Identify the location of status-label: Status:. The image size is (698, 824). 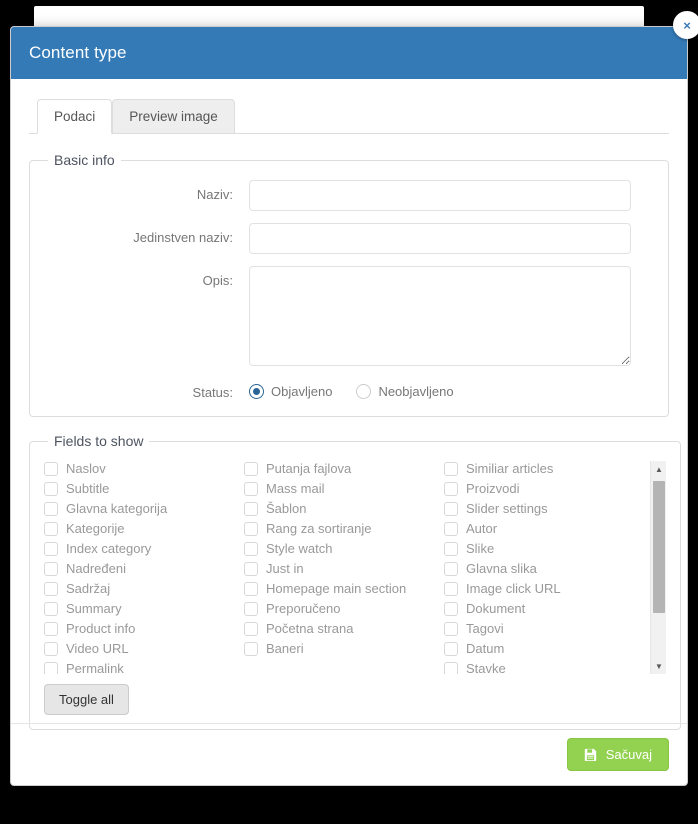
(212, 392).